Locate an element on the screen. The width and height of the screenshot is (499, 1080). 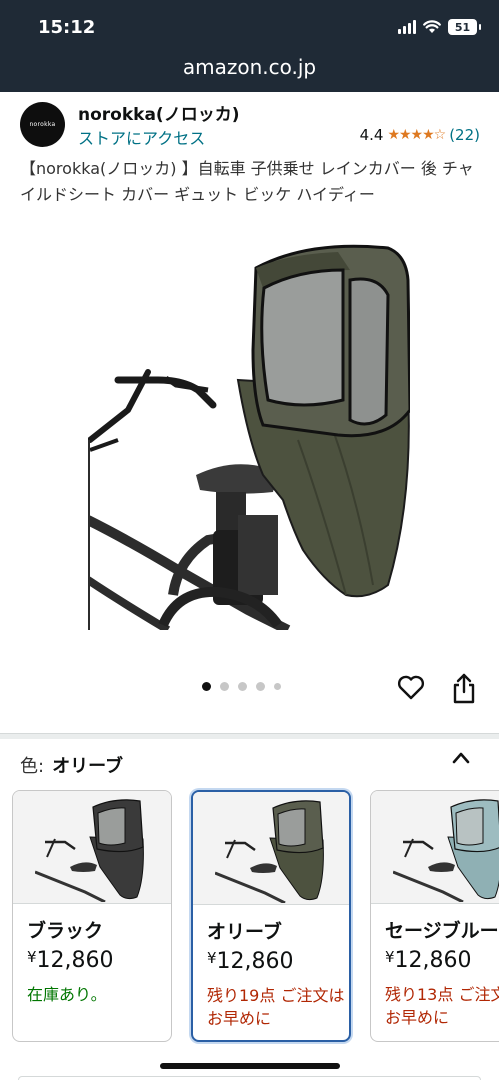
status-time: 15:12 is located at coordinates (67, 27).